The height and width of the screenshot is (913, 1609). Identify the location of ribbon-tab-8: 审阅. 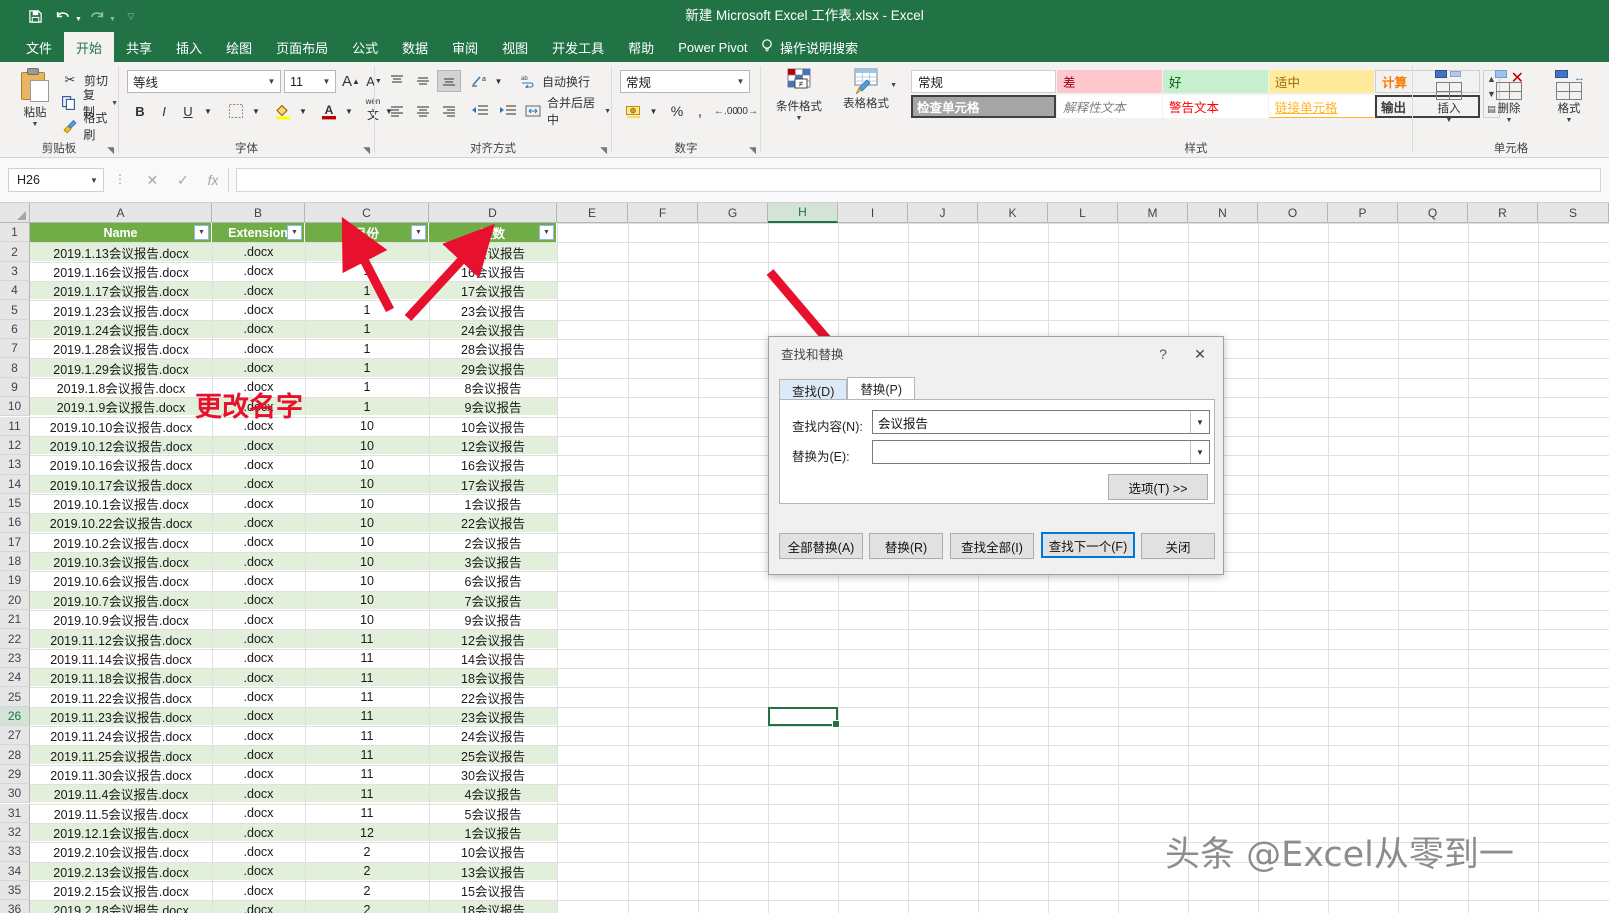
(465, 47).